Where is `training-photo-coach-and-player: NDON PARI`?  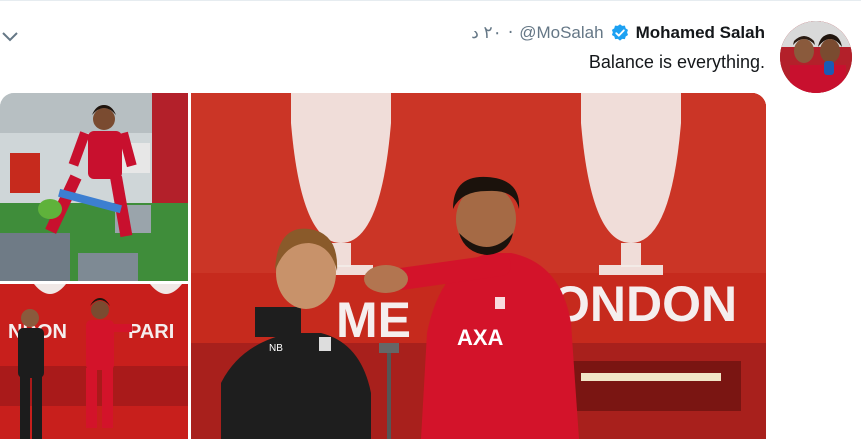
training-photo-coach-and-player: NDON PARI is located at coordinates (94, 361).